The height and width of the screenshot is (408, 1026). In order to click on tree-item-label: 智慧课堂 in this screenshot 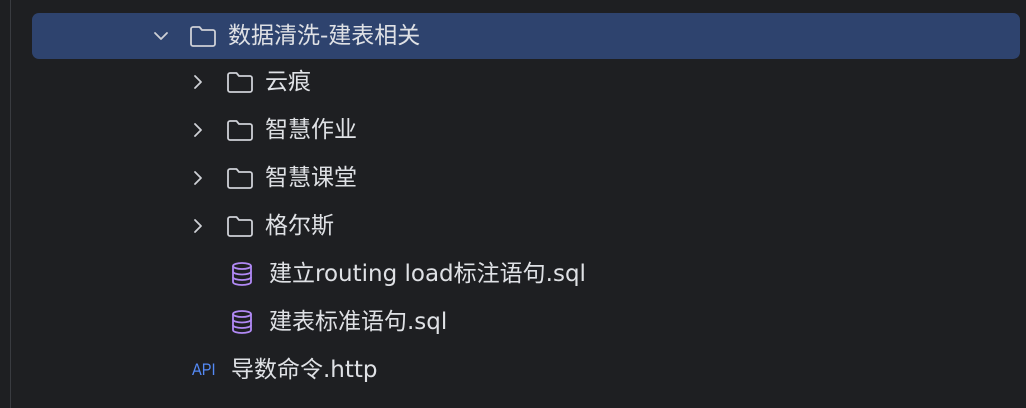, I will do `click(311, 178)`.